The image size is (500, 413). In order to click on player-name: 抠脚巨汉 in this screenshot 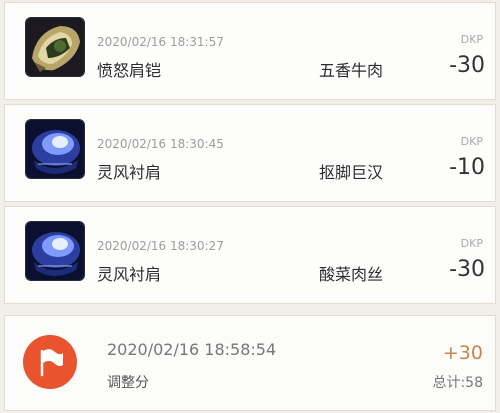, I will do `click(351, 172)`.